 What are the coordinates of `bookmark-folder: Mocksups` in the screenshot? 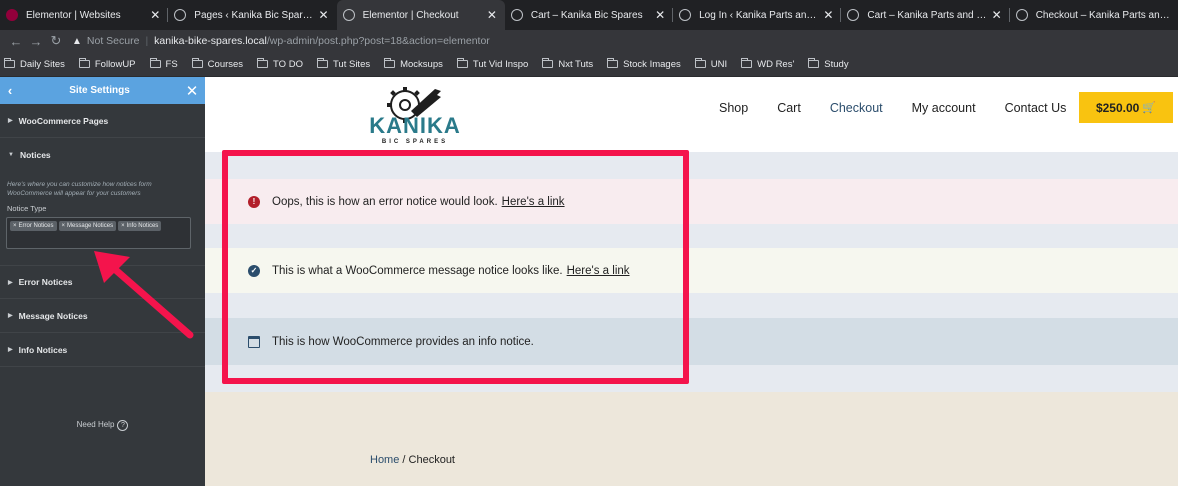 It's located at (413, 64).